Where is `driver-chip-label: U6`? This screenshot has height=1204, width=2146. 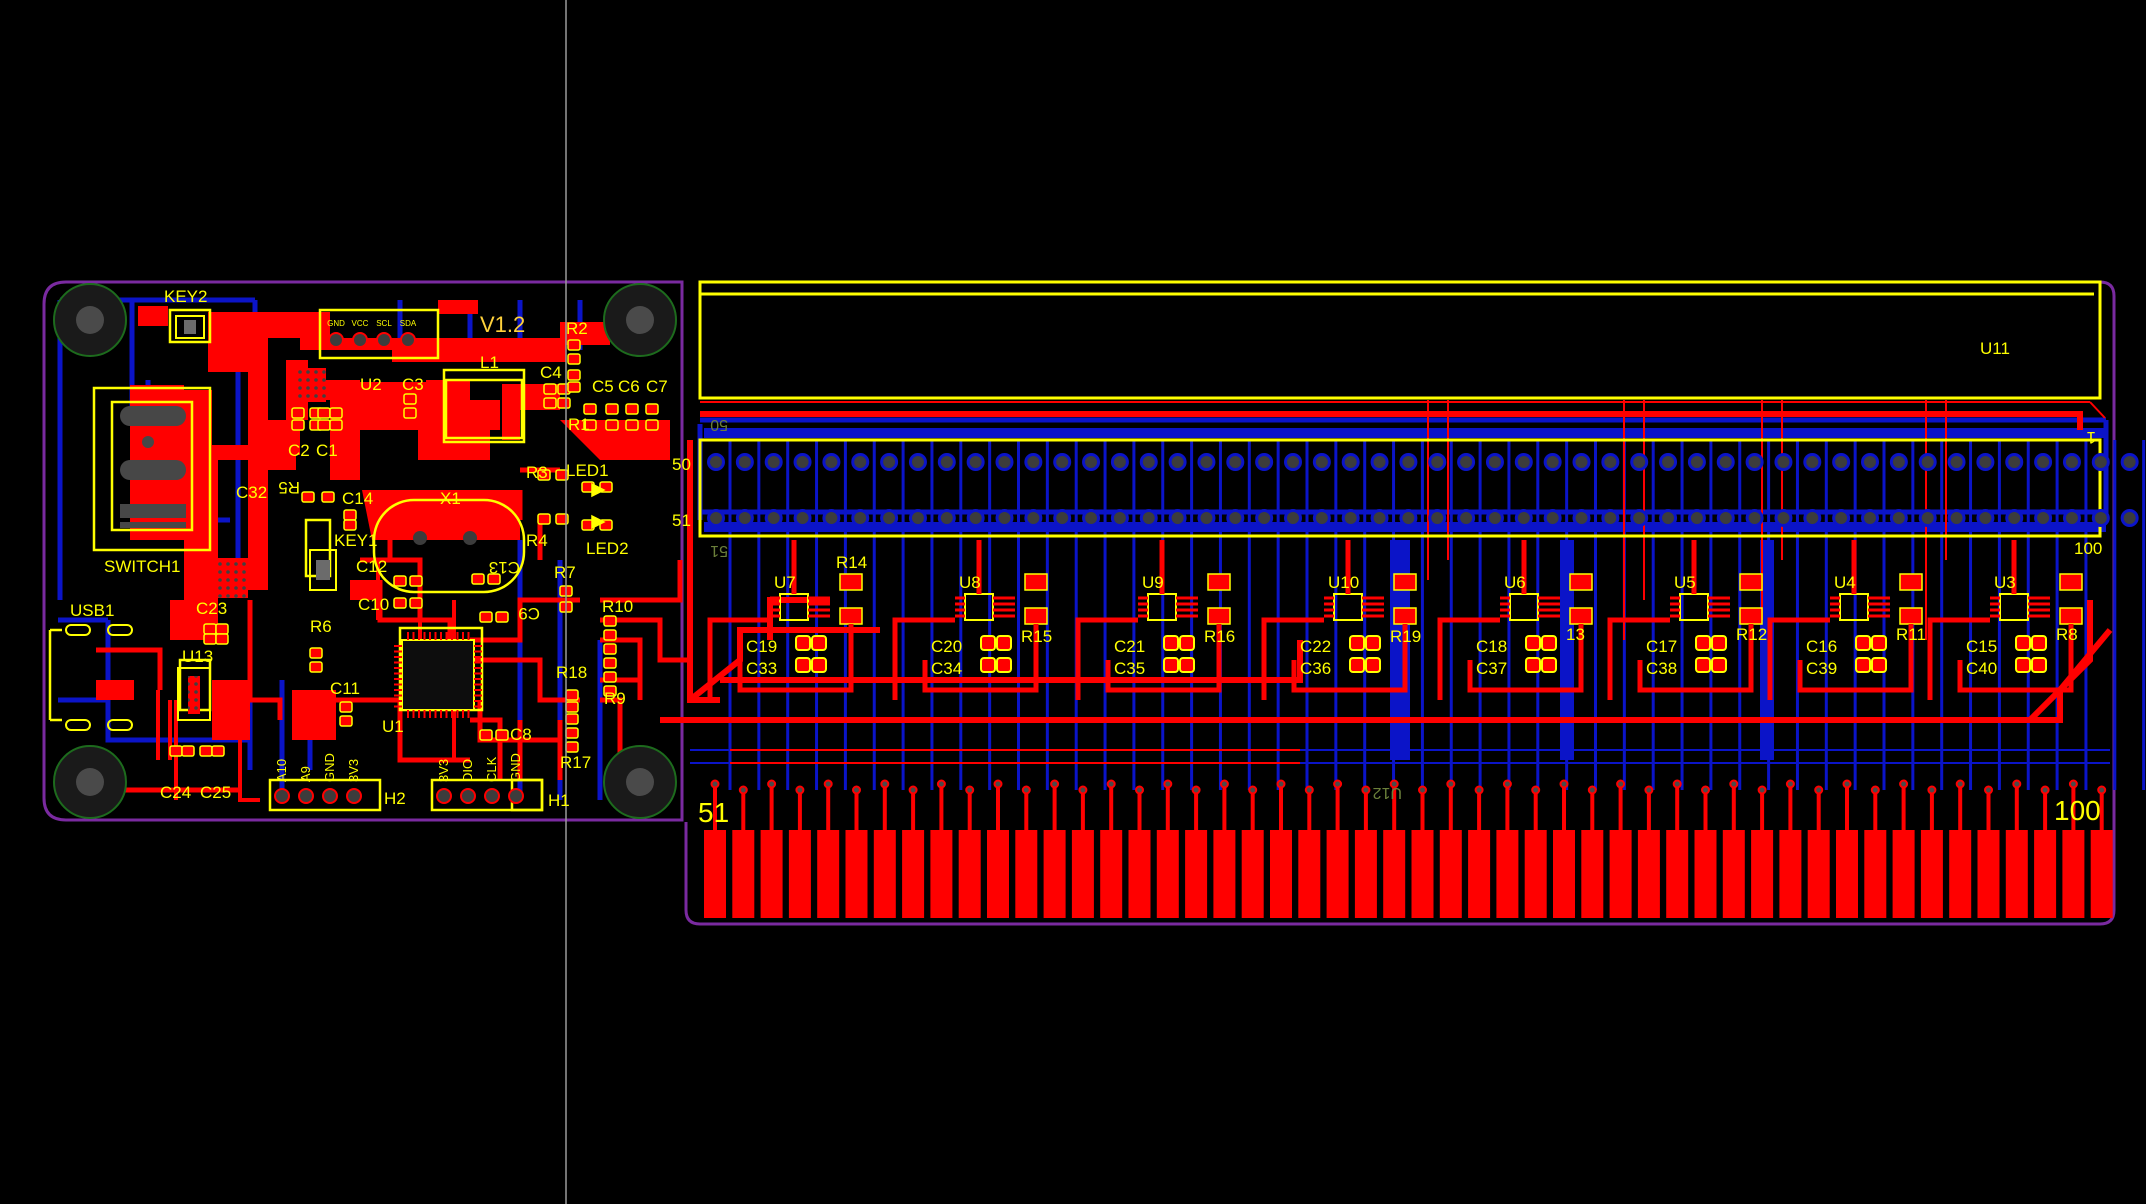 driver-chip-label: U6 is located at coordinates (1515, 582).